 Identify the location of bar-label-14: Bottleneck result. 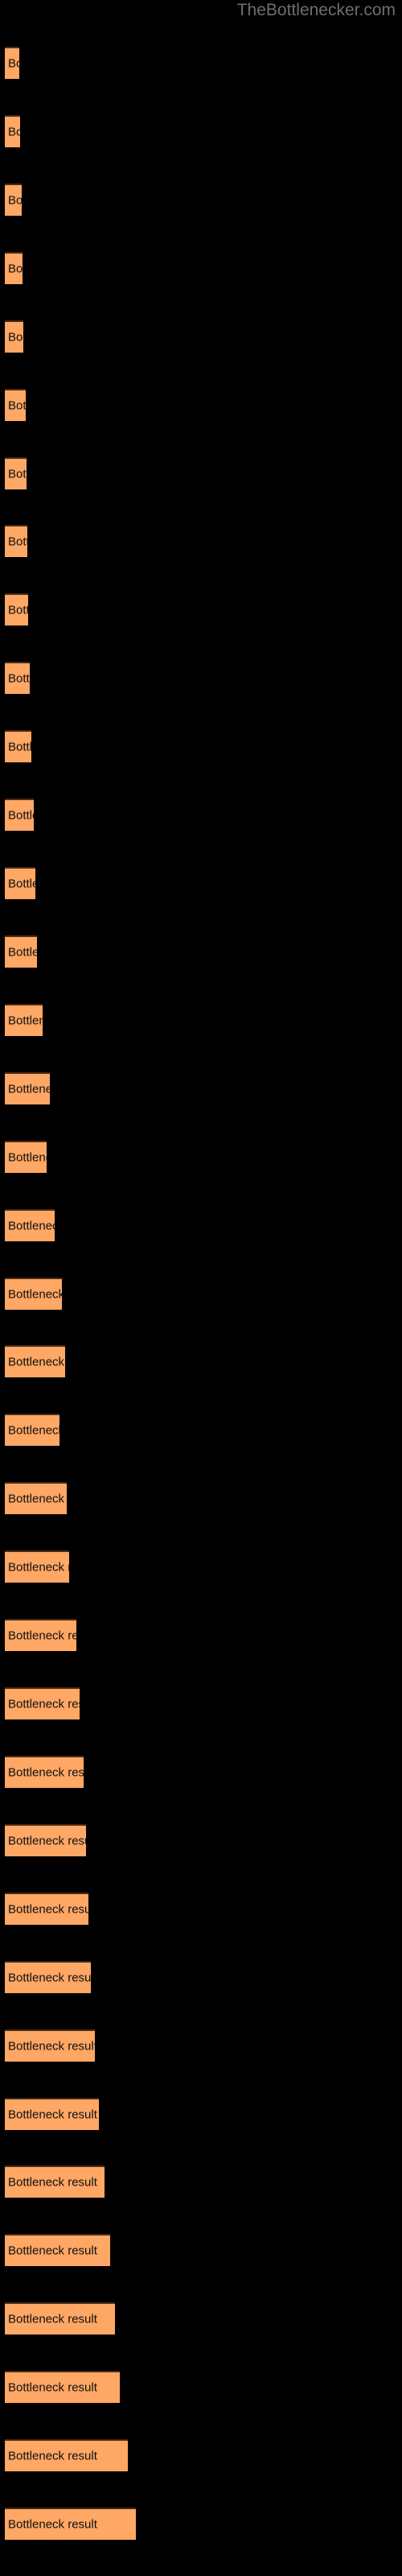
(22, 952).